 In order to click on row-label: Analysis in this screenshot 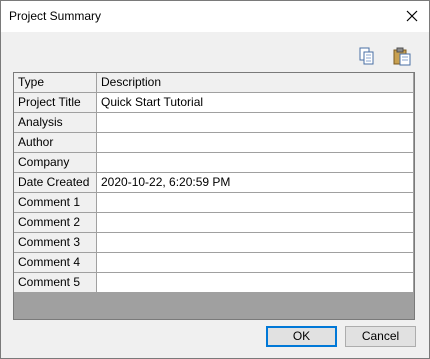, I will do `click(55, 123)`.